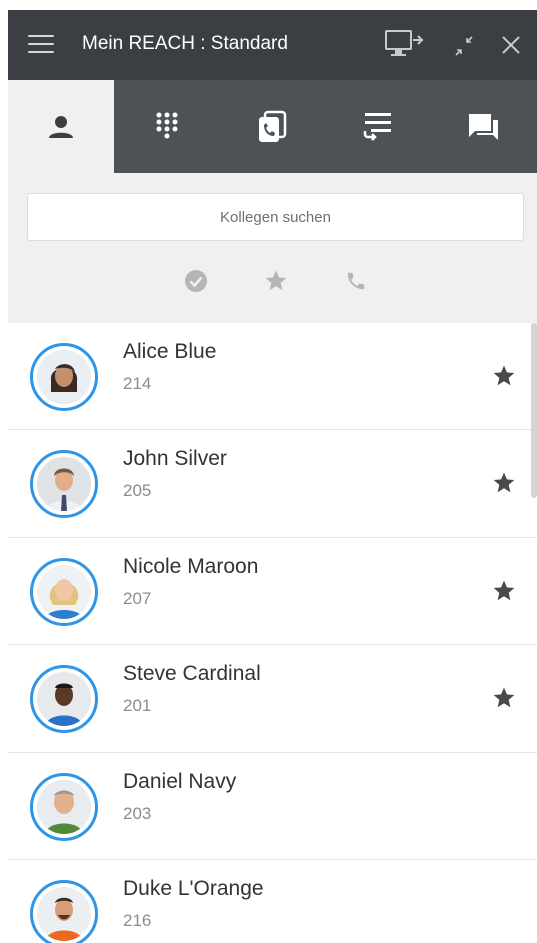  Describe the element at coordinates (275, 217) in the screenshot. I see `search-input` at that location.